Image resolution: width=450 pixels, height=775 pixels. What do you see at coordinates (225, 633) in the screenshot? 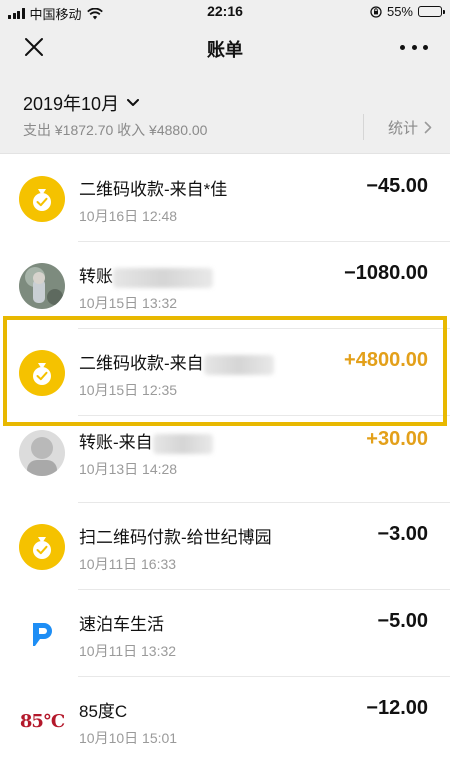
I see `transaction-row: 速泊车生活 10月11日 13:32 −5.00` at bounding box center [225, 633].